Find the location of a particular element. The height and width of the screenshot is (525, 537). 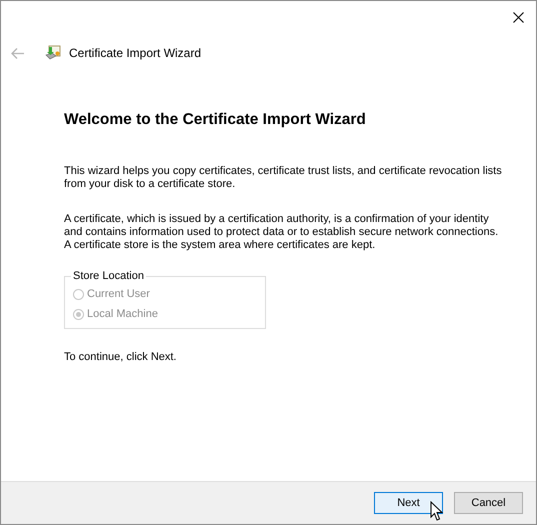

group-title: Store Location is located at coordinates (108, 276).